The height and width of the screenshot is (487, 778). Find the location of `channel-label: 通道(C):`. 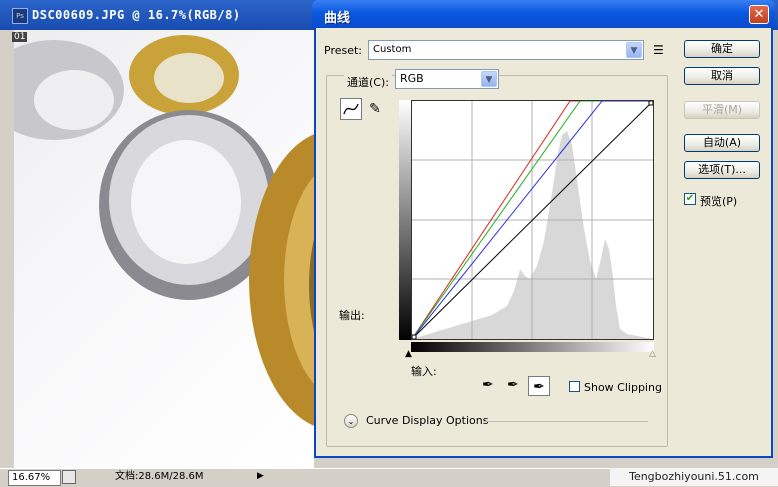

channel-label: 通道(C): is located at coordinates (368, 82).